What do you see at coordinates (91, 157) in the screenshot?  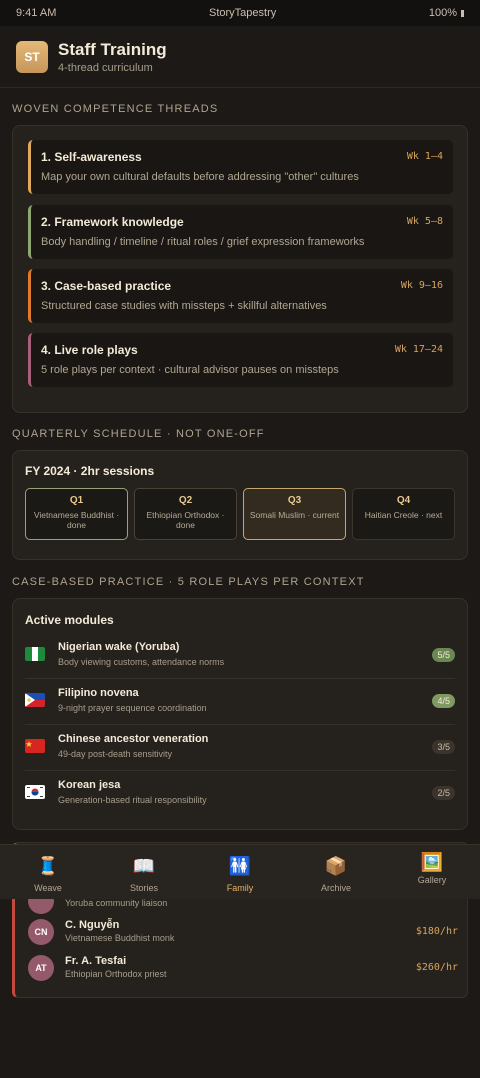 I see `thread-title: 1. Self-awareness` at bounding box center [91, 157].